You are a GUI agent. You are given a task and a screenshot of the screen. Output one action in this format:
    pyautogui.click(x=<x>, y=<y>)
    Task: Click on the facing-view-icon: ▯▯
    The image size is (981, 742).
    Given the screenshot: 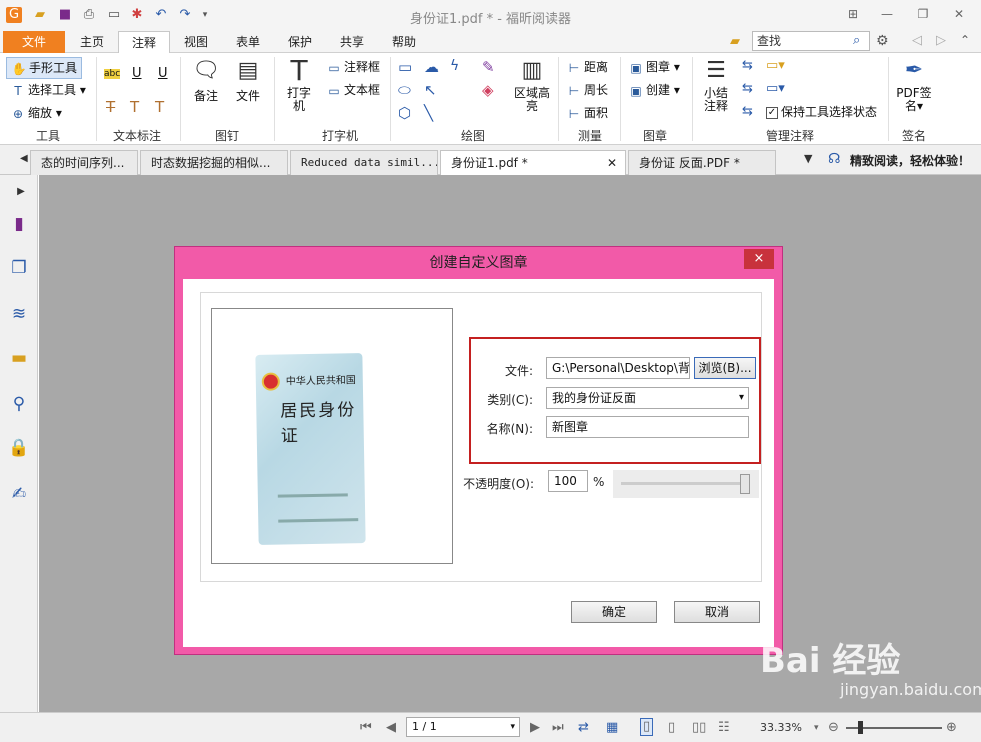 What is the action you would take?
    pyautogui.click(x=699, y=728)
    